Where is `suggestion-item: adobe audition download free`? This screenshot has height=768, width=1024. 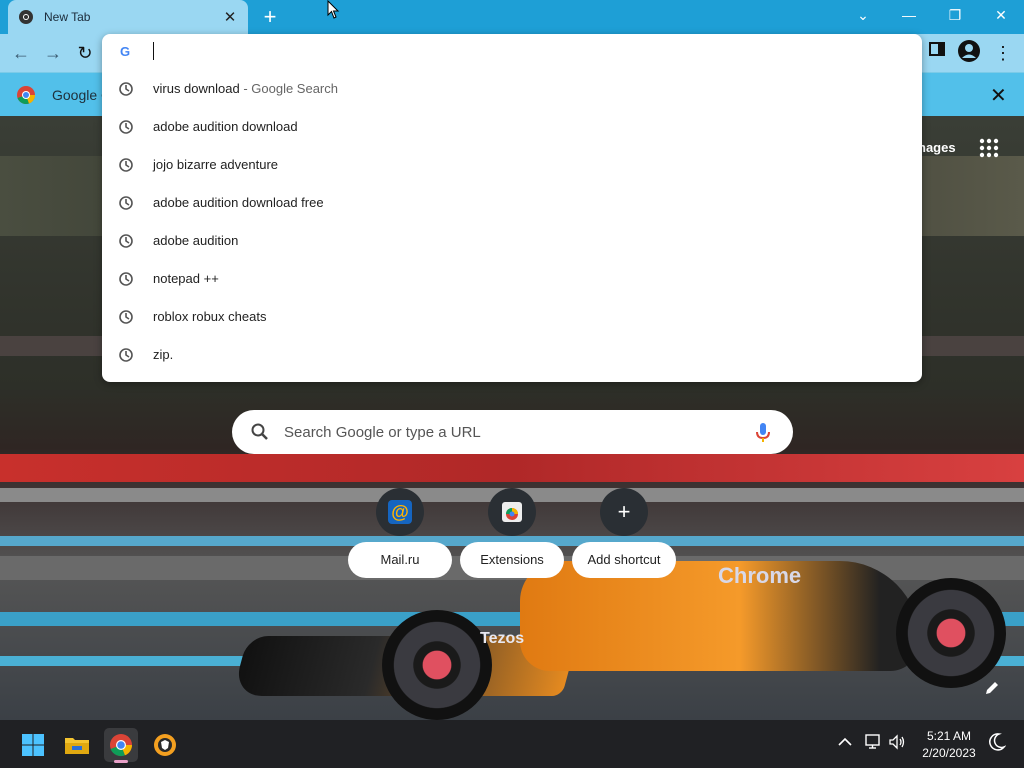
suggestion-item: adobe audition download free is located at coordinates (512, 203).